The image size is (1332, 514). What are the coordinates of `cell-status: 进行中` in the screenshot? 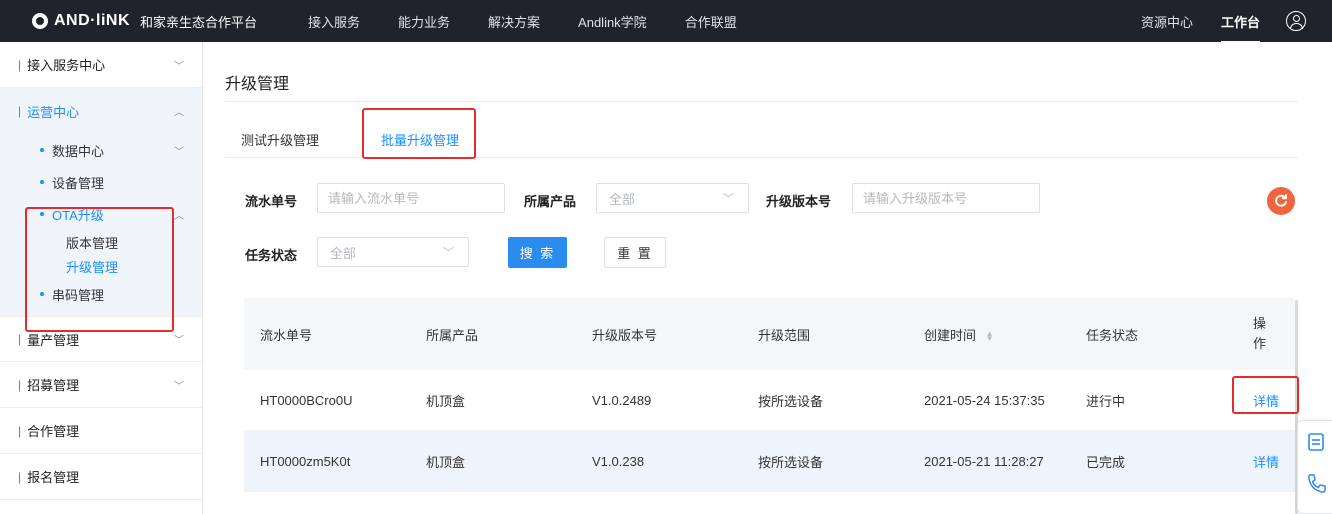 It's located at (1106, 401).